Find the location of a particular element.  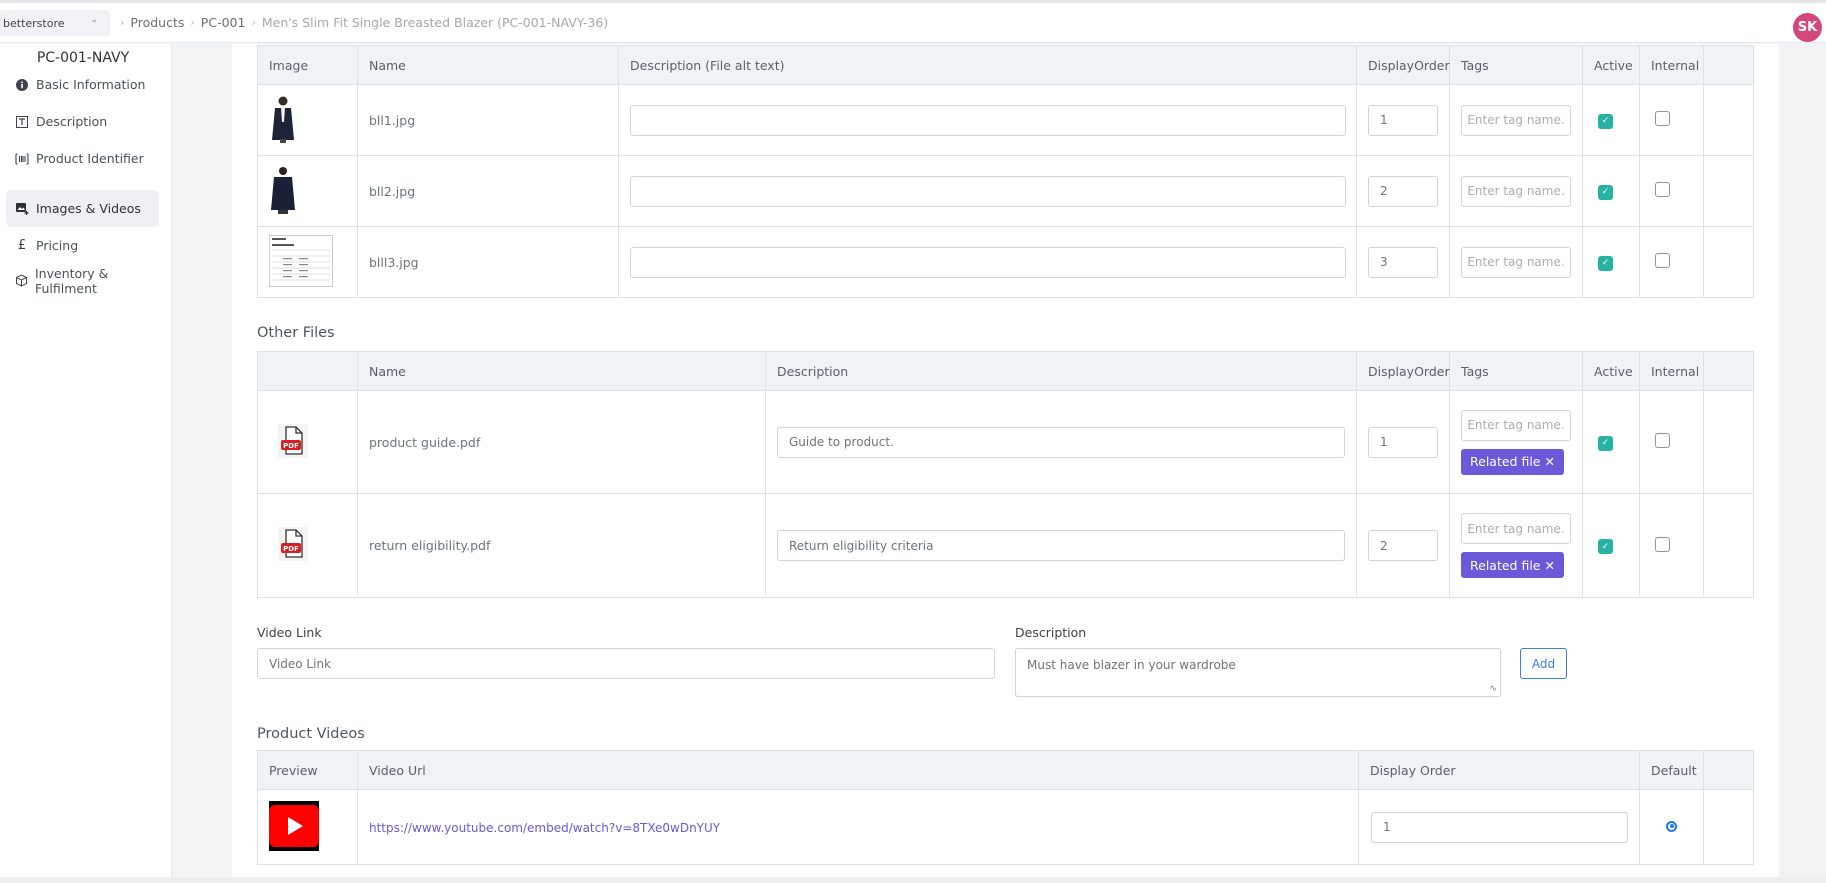

add-video-button: Add is located at coordinates (1543, 663).